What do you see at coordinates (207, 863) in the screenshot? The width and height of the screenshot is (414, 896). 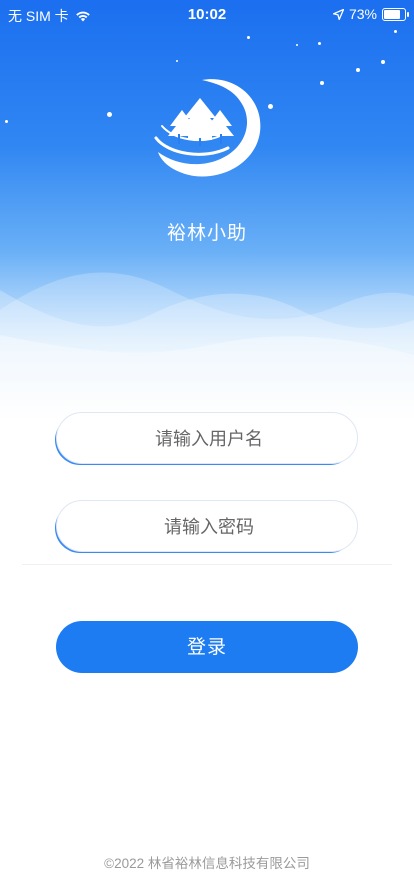 I see `copyright-footer: ©2022 林省裕林信息科技有限公司` at bounding box center [207, 863].